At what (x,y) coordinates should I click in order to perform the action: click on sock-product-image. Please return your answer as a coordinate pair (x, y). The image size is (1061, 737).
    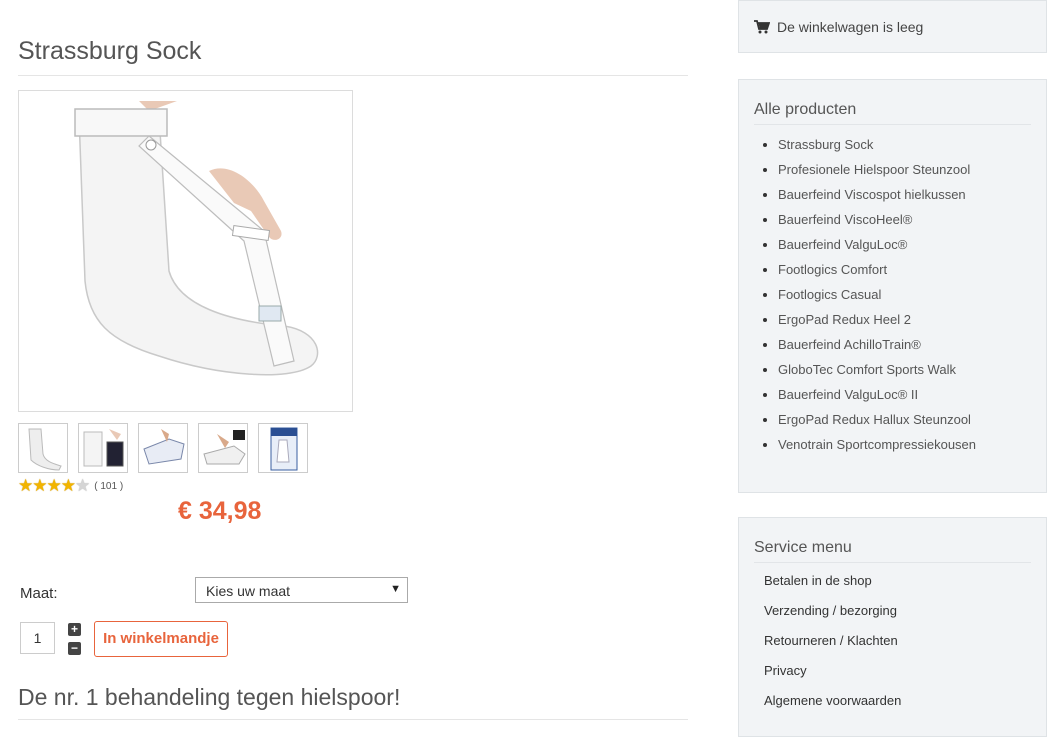
    Looking at the image, I should click on (185, 251).